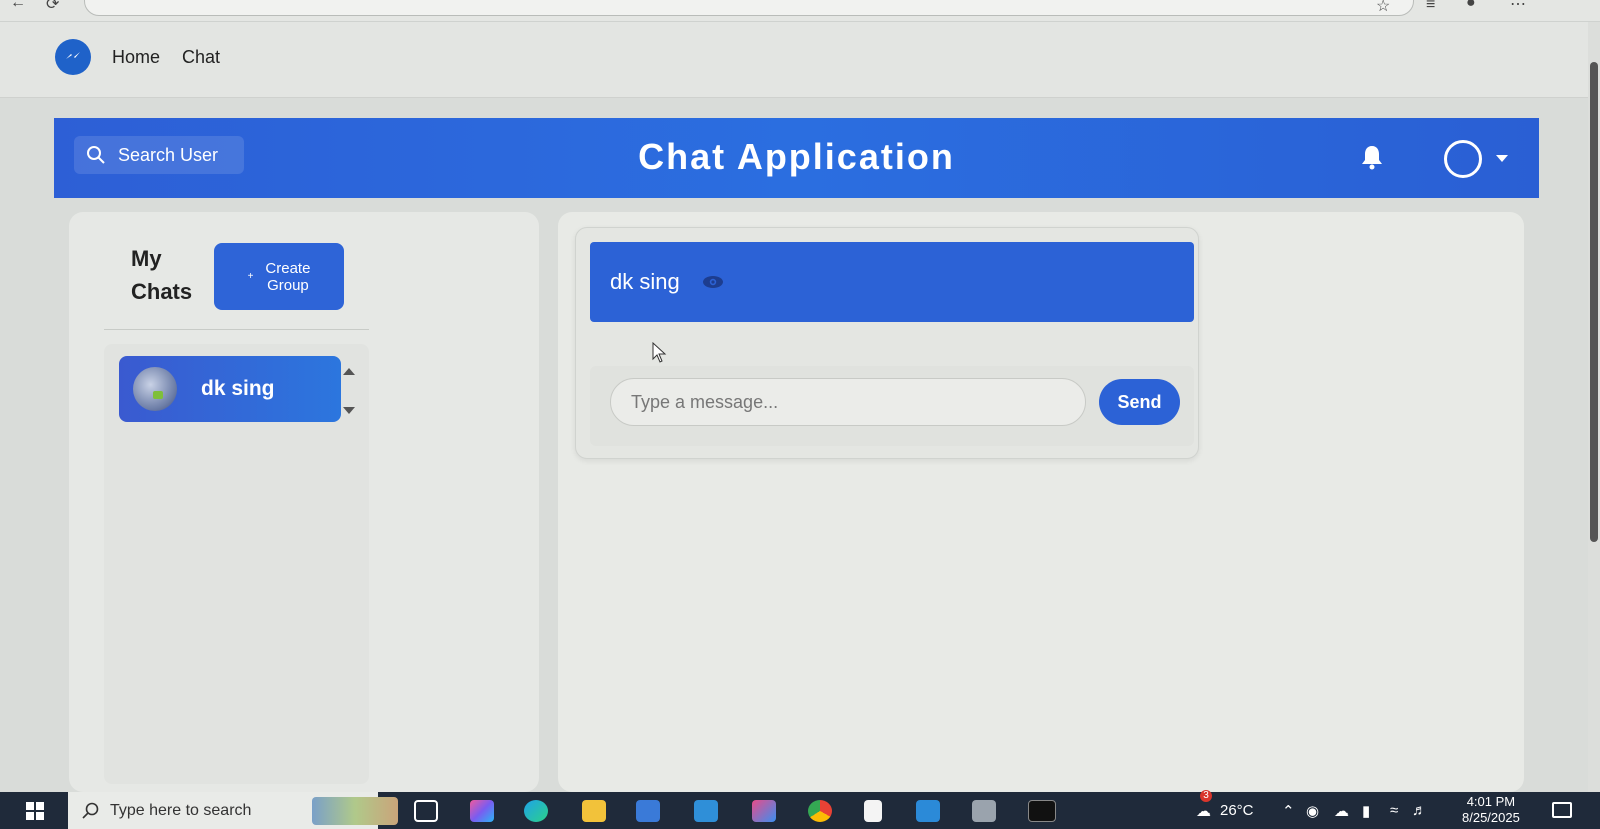 The width and height of the screenshot is (1600, 829). I want to click on file-explorer-icon, so click(594, 811).